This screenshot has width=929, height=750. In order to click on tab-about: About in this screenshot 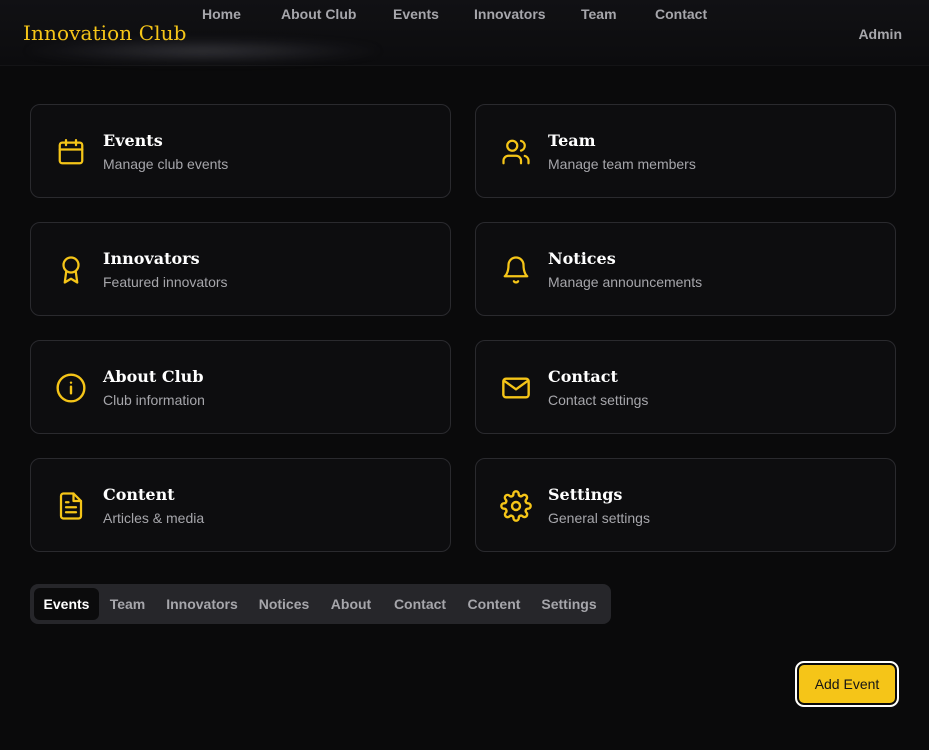, I will do `click(351, 604)`.